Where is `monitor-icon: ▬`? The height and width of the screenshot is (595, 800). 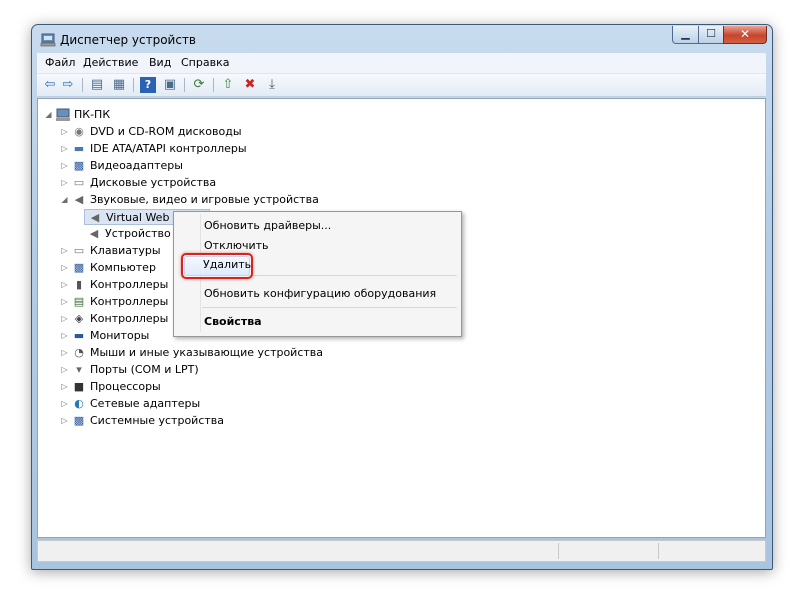 monitor-icon: ▬ is located at coordinates (79, 335).